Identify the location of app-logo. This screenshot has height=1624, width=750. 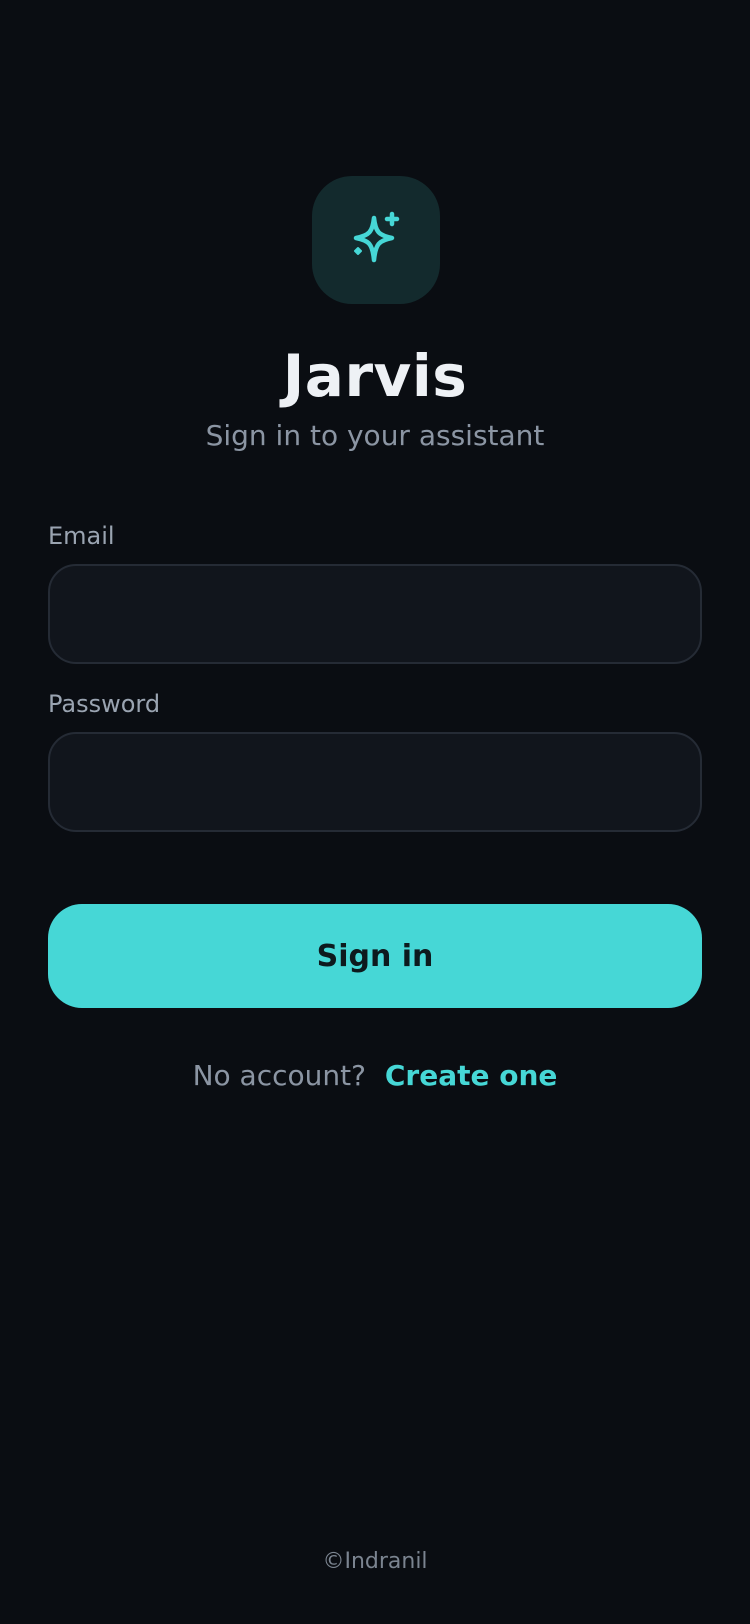
(376, 240).